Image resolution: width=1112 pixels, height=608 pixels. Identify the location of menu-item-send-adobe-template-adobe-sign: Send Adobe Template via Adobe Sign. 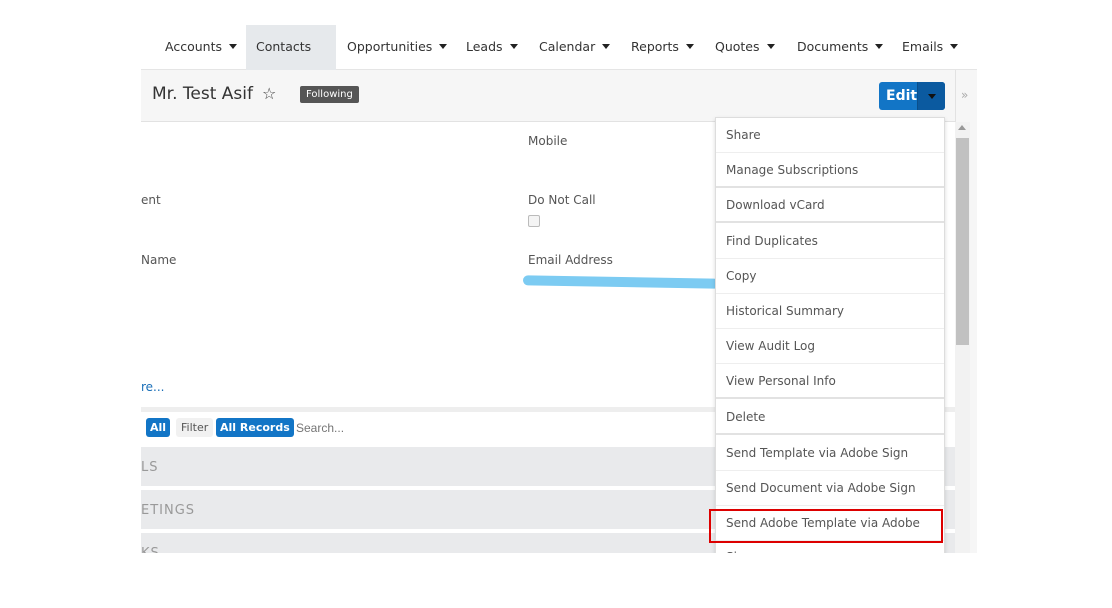
(830, 529).